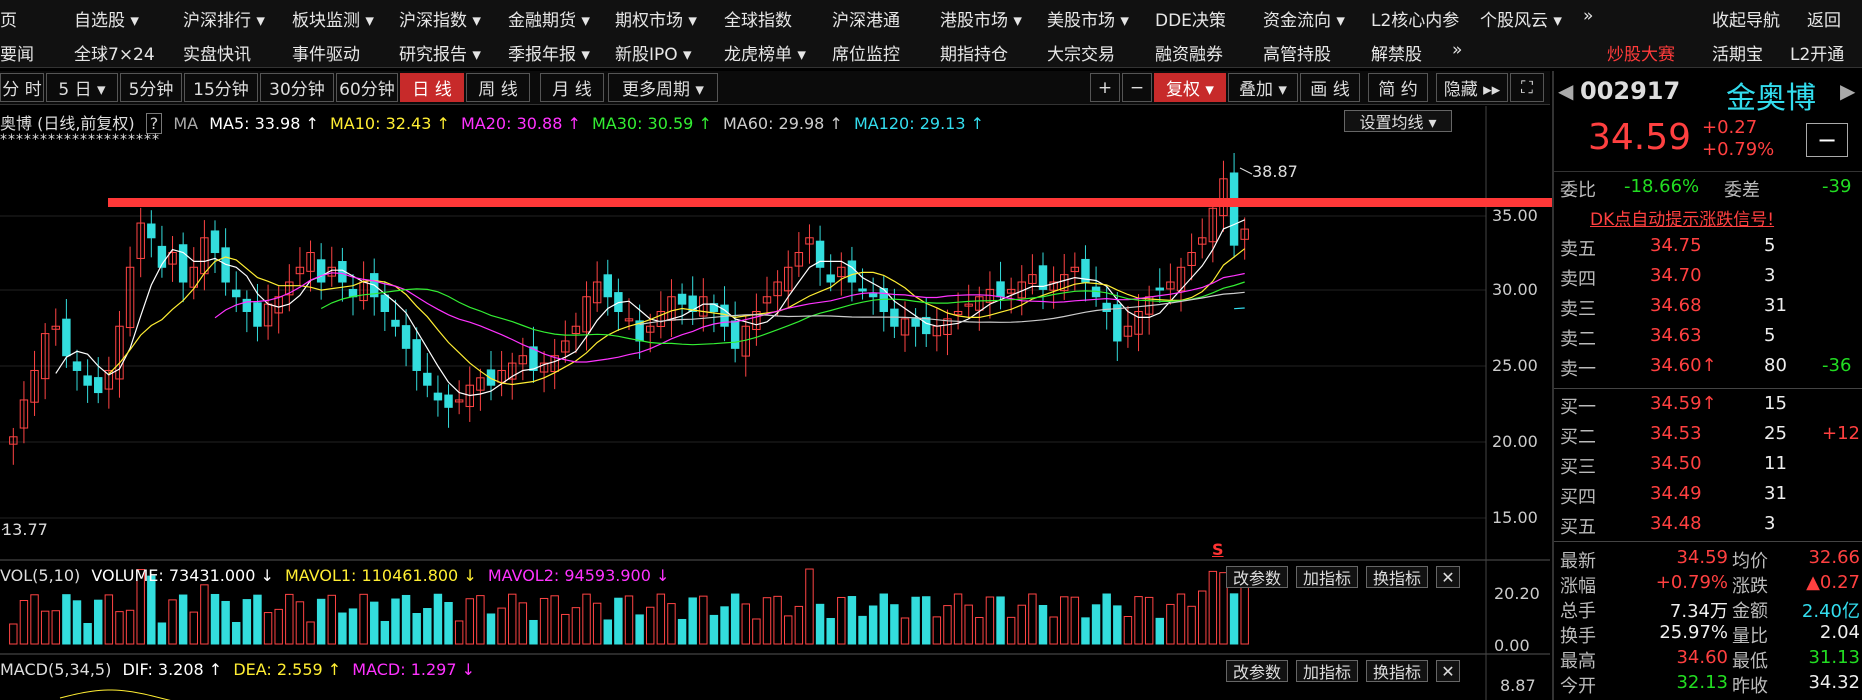 Image resolution: width=1862 pixels, height=700 pixels. Describe the element at coordinates (653, 52) in the screenshot. I see `menu-secondary-item: 新股IPO ▾` at that location.